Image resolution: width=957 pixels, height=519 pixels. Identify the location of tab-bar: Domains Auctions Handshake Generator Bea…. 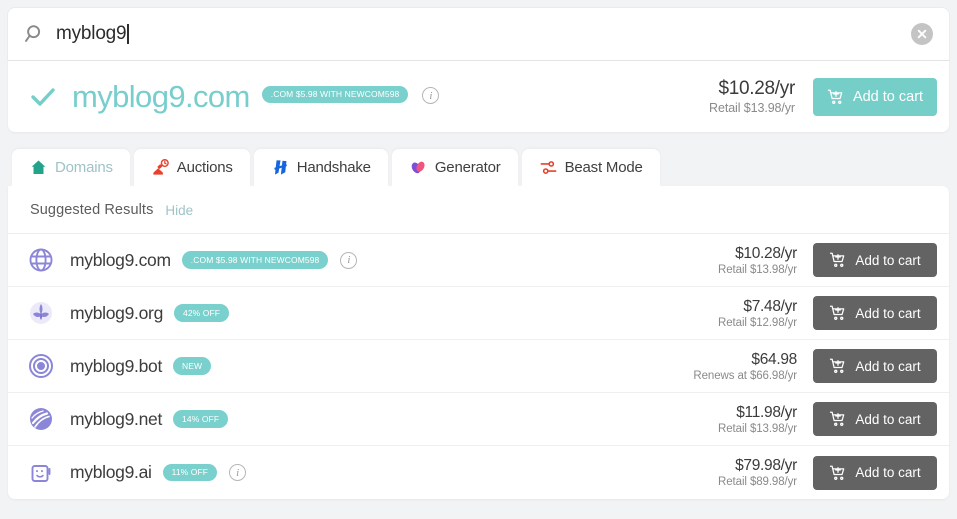
(478, 167).